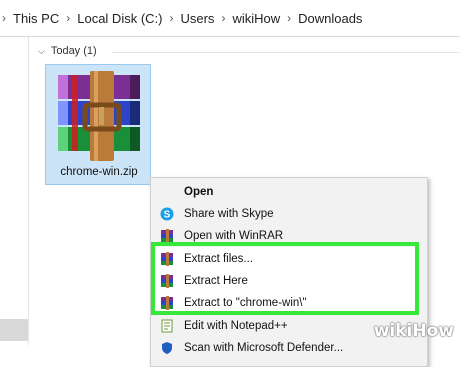 The width and height of the screenshot is (460, 367). What do you see at coordinates (289, 236) in the screenshot?
I see `menu-item-open-winrar: Open with WinRAR` at bounding box center [289, 236].